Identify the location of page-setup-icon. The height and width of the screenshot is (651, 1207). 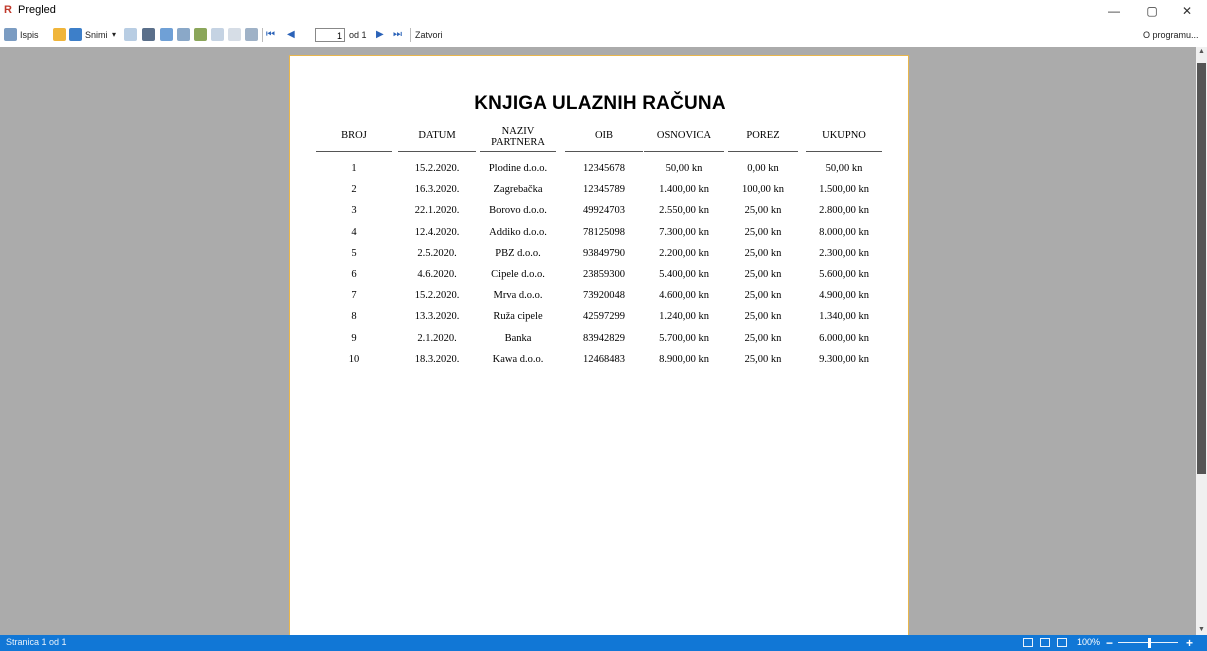
(183, 34).